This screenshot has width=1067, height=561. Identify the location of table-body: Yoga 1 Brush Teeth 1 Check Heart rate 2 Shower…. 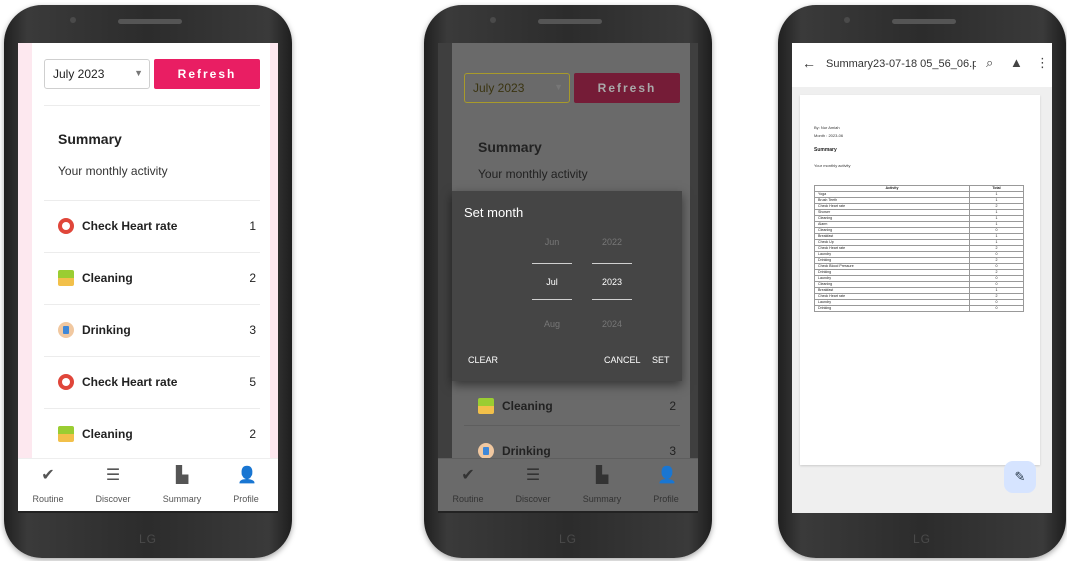
(919, 251).